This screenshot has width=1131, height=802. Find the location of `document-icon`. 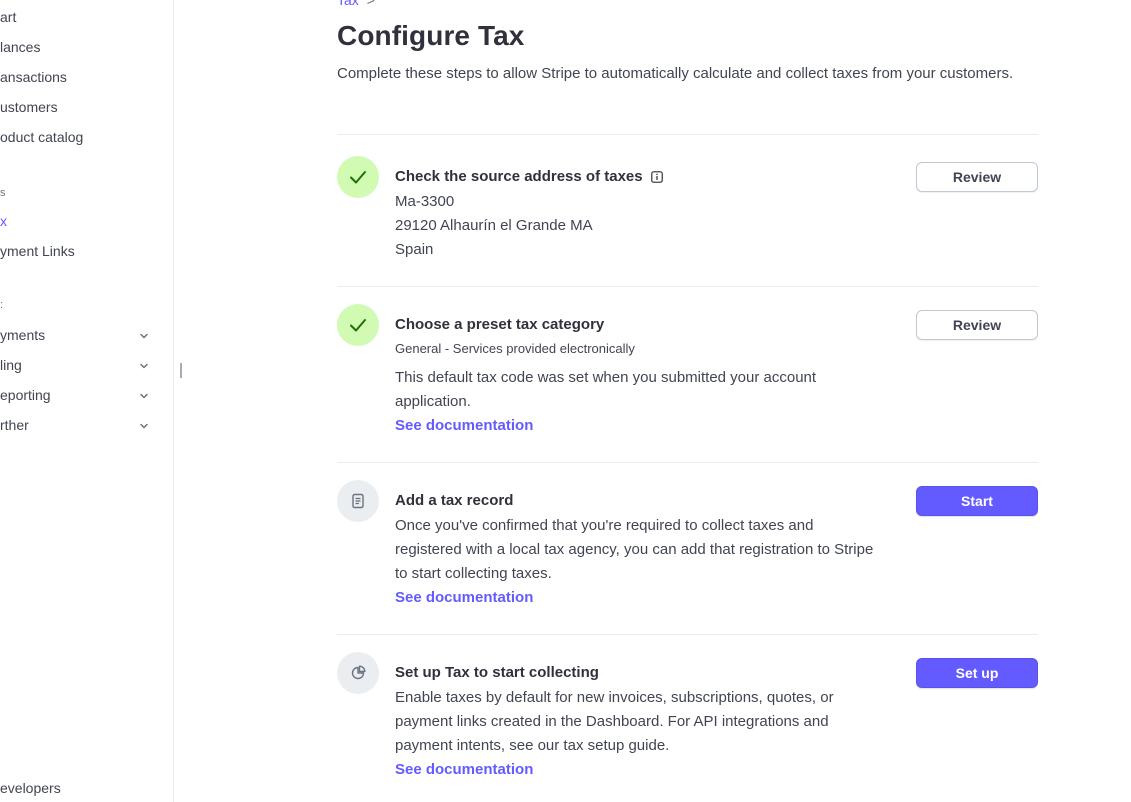

document-icon is located at coordinates (358, 501).